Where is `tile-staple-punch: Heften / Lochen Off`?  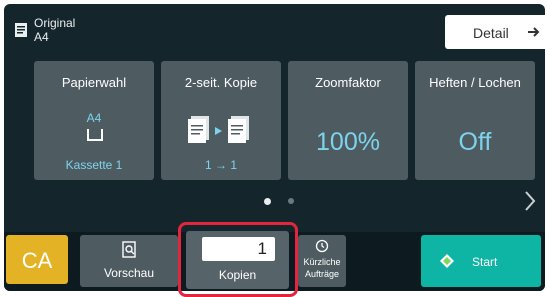
tile-staple-punch: Heften / Lochen Off is located at coordinates (475, 120).